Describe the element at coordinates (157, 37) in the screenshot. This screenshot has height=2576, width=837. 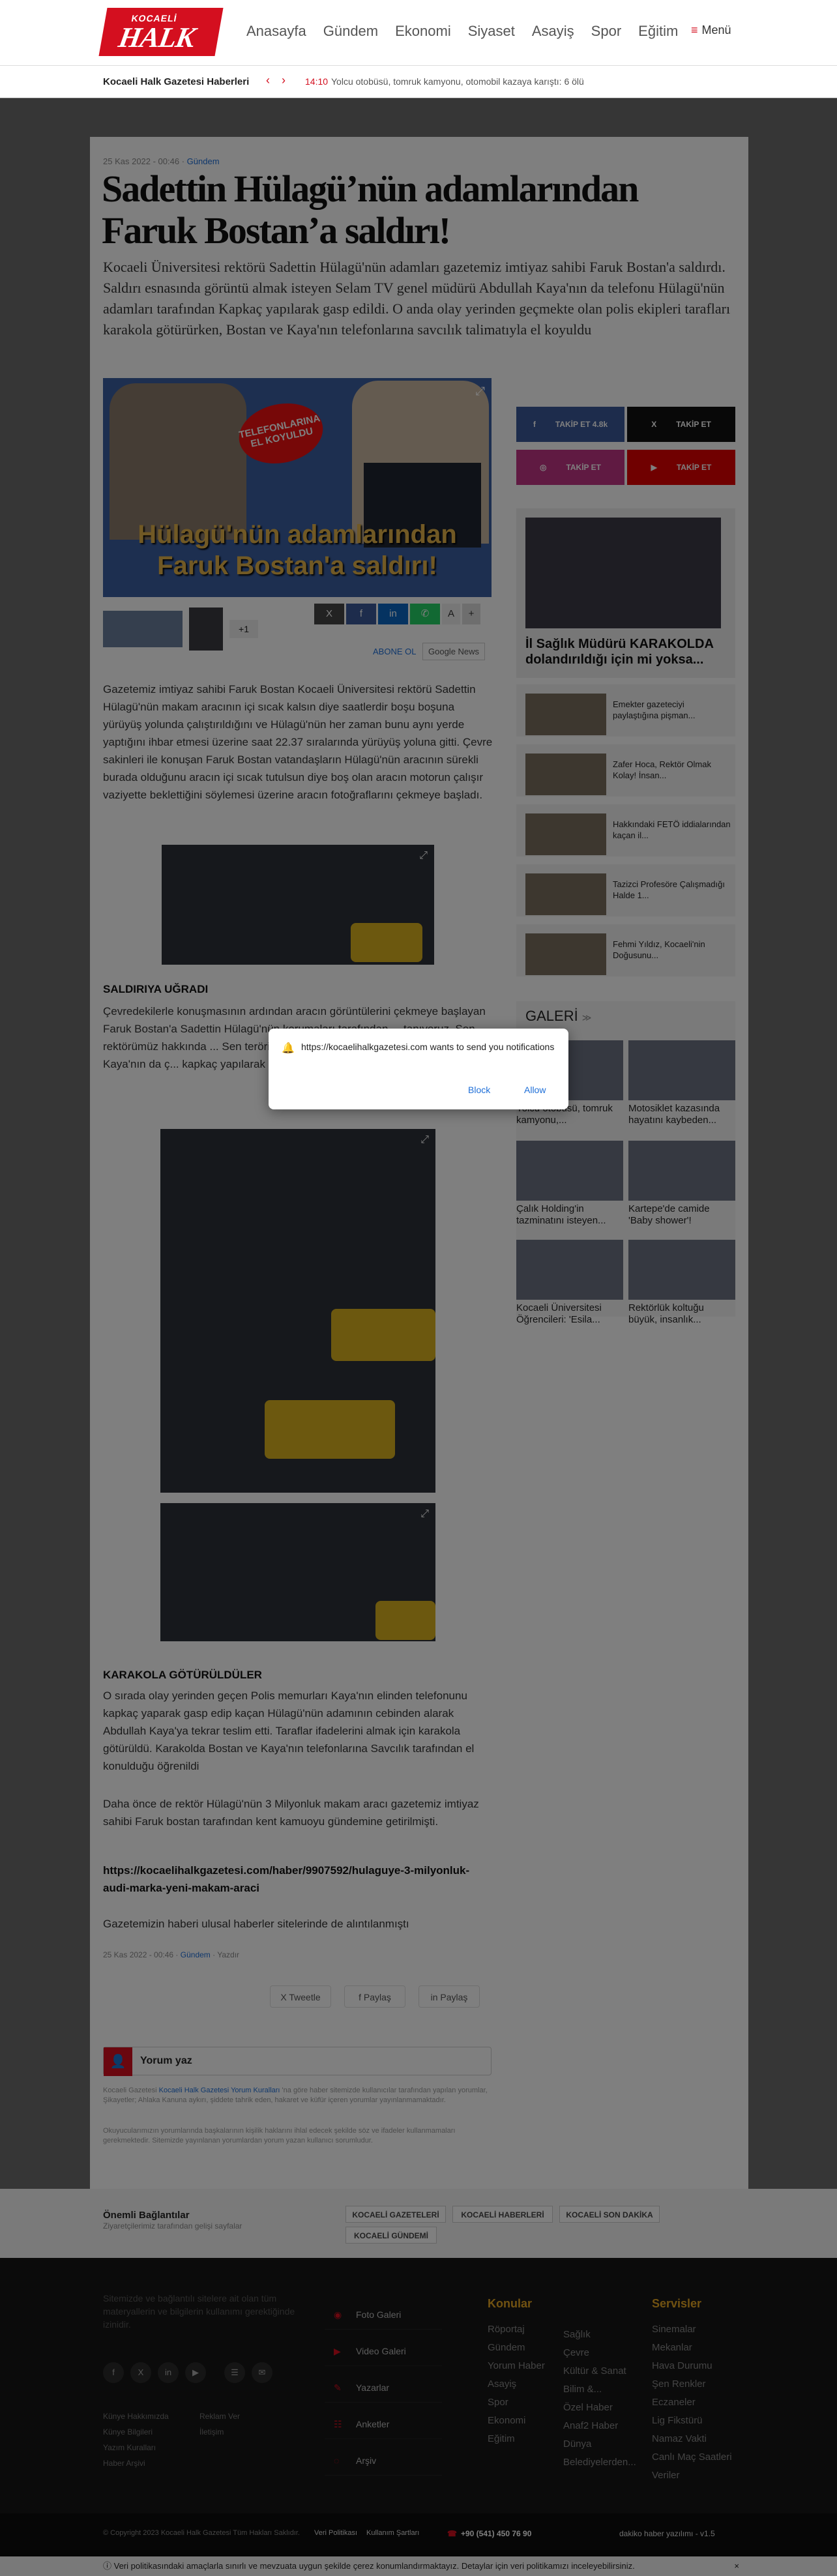
I see `logo-main-text: HALK` at that location.